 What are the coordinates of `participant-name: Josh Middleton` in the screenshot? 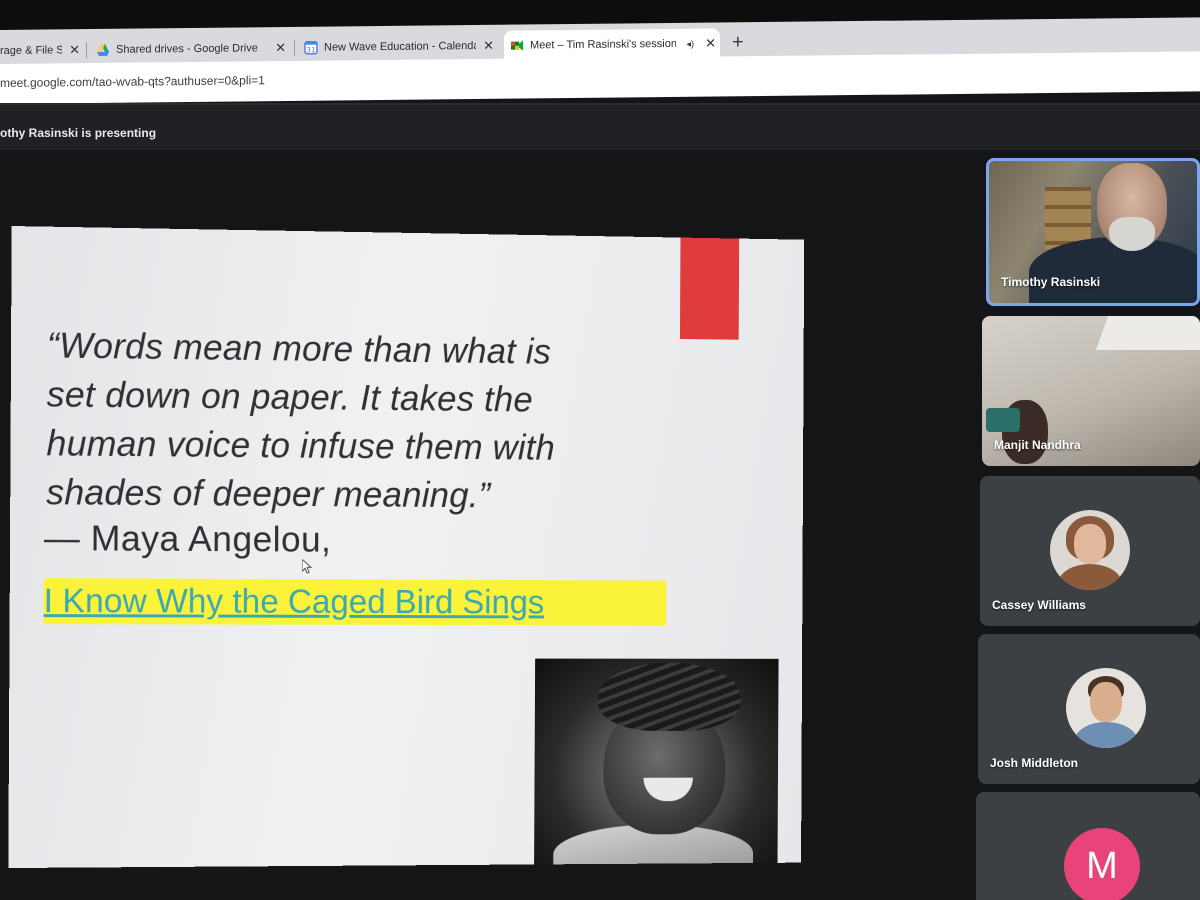 It's located at (1034, 763).